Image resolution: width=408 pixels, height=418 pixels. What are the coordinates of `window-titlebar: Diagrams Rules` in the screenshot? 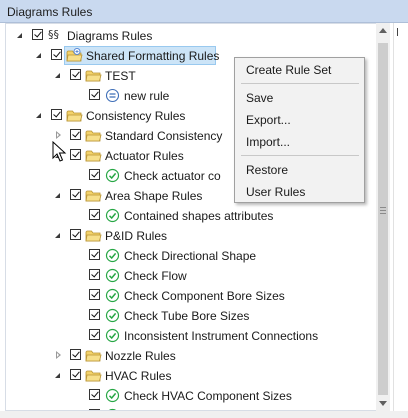 It's located at (204, 11).